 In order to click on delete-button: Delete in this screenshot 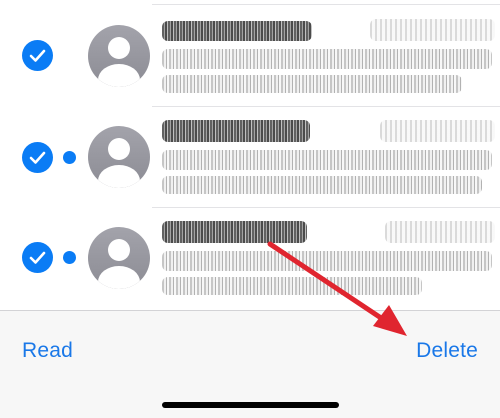, I will do `click(447, 351)`.